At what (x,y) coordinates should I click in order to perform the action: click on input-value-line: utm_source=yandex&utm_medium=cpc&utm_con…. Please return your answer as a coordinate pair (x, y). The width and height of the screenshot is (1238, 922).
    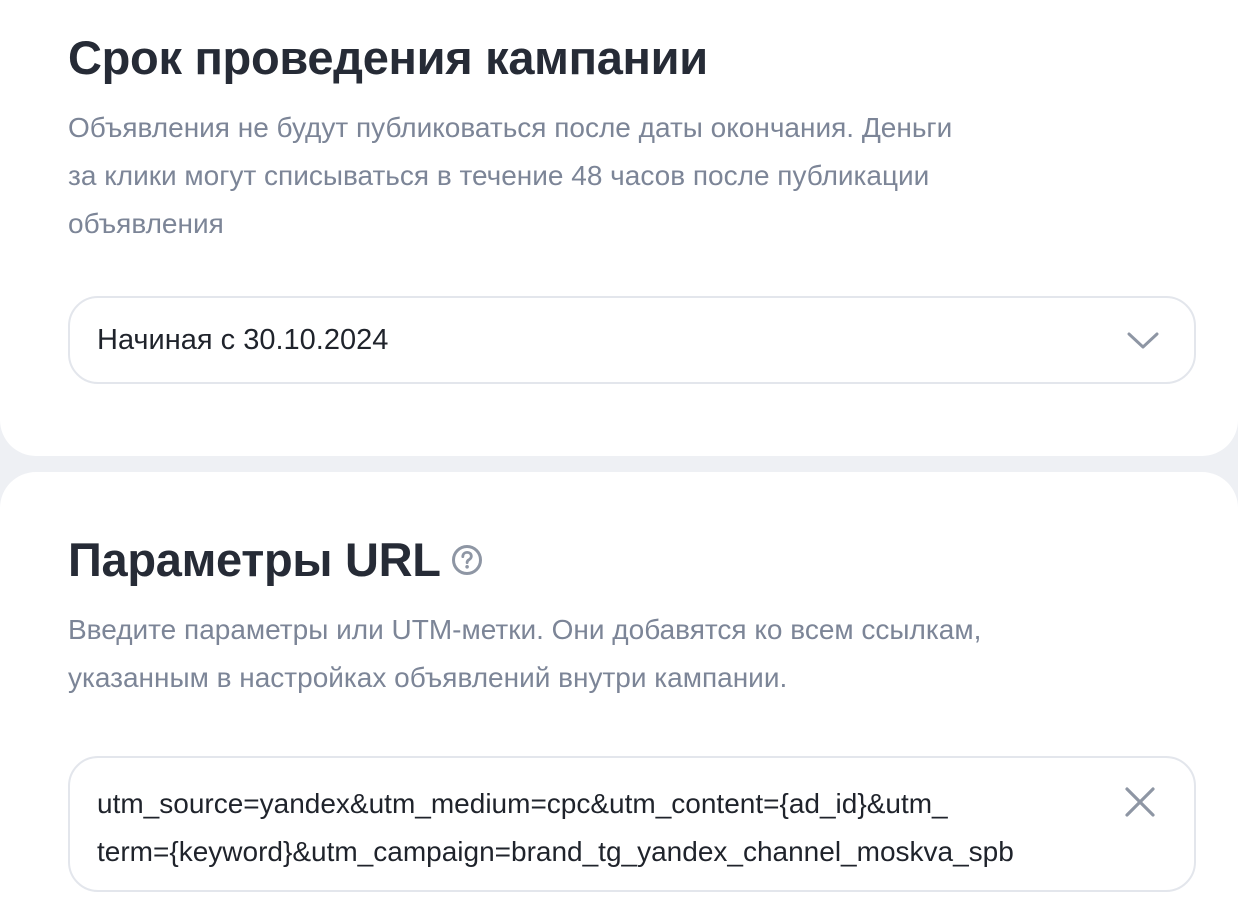
    Looking at the image, I should click on (522, 803).